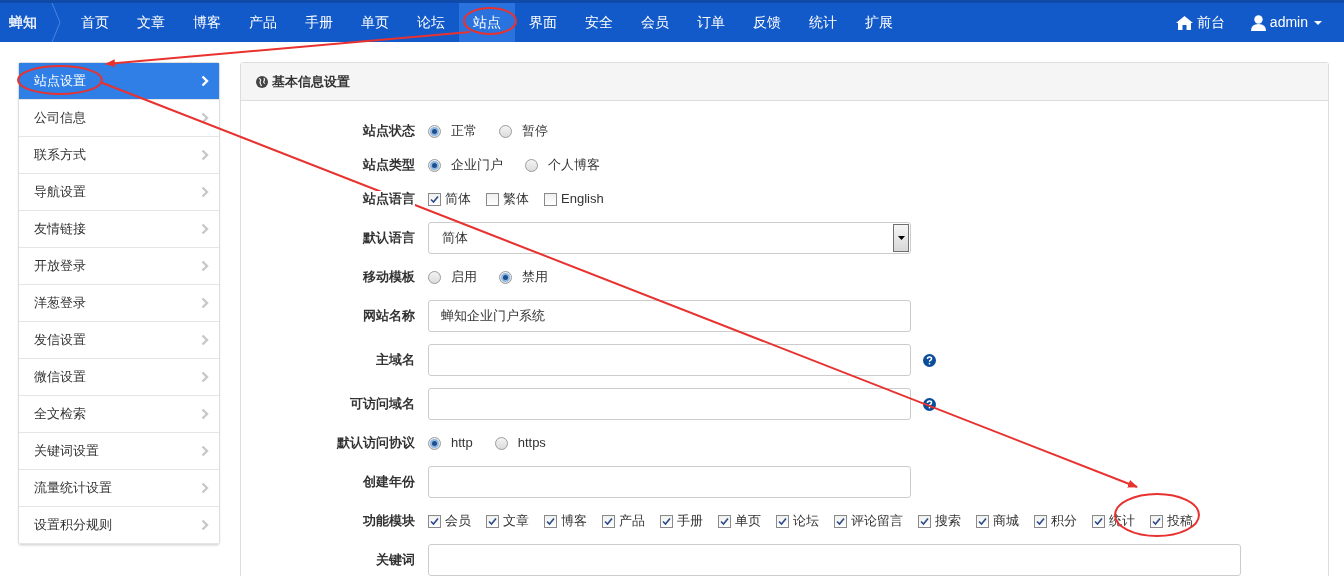 The height and width of the screenshot is (576, 1344). Describe the element at coordinates (389, 277) in the screenshot. I see `field-label: 移动模板` at that location.